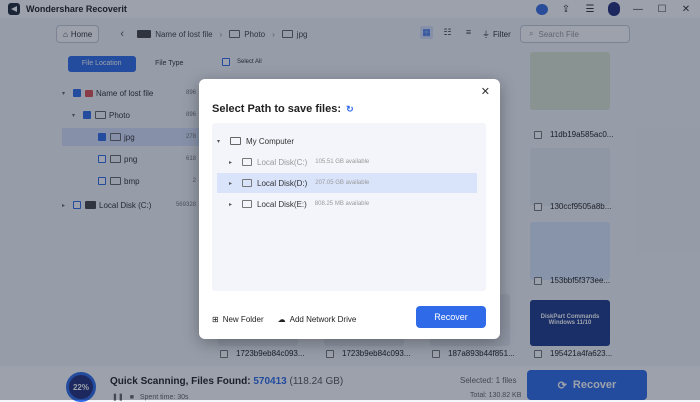 This screenshot has width=700, height=402. I want to click on tree-item-disk-c: ▸ Local Disk(C:) 105.51 GB available, so click(347, 162).